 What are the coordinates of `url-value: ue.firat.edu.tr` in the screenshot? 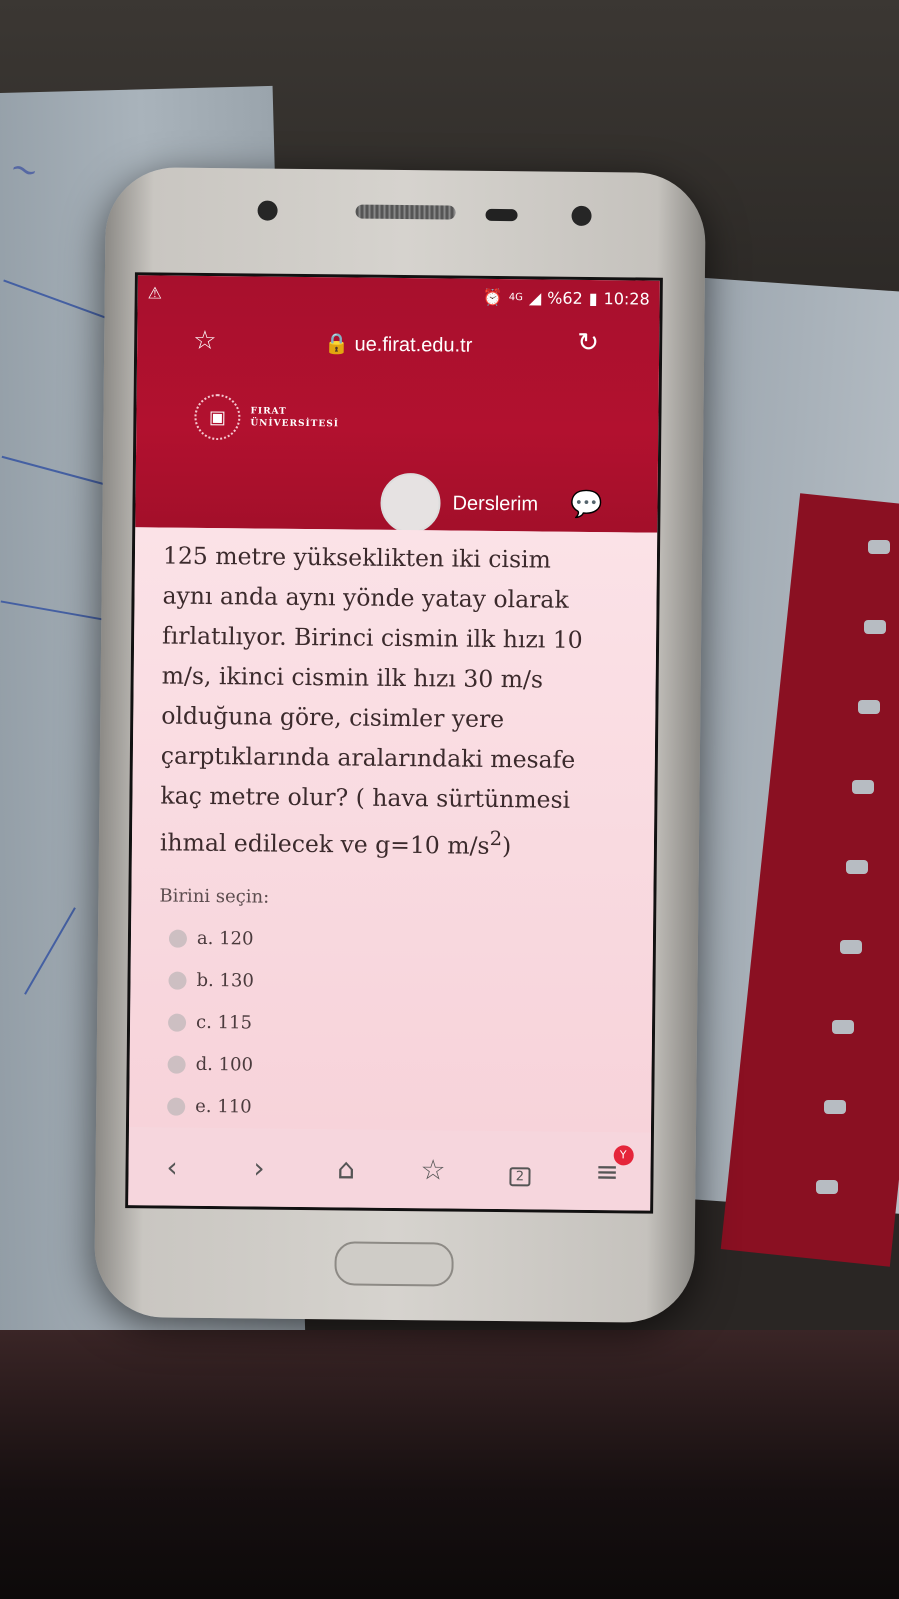 It's located at (413, 345).